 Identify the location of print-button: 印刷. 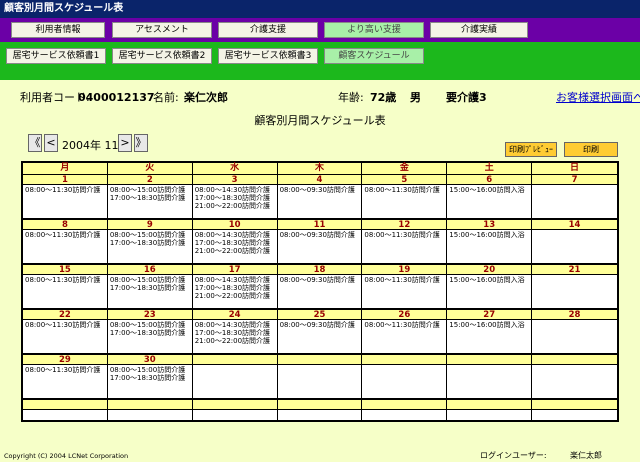
(591, 149).